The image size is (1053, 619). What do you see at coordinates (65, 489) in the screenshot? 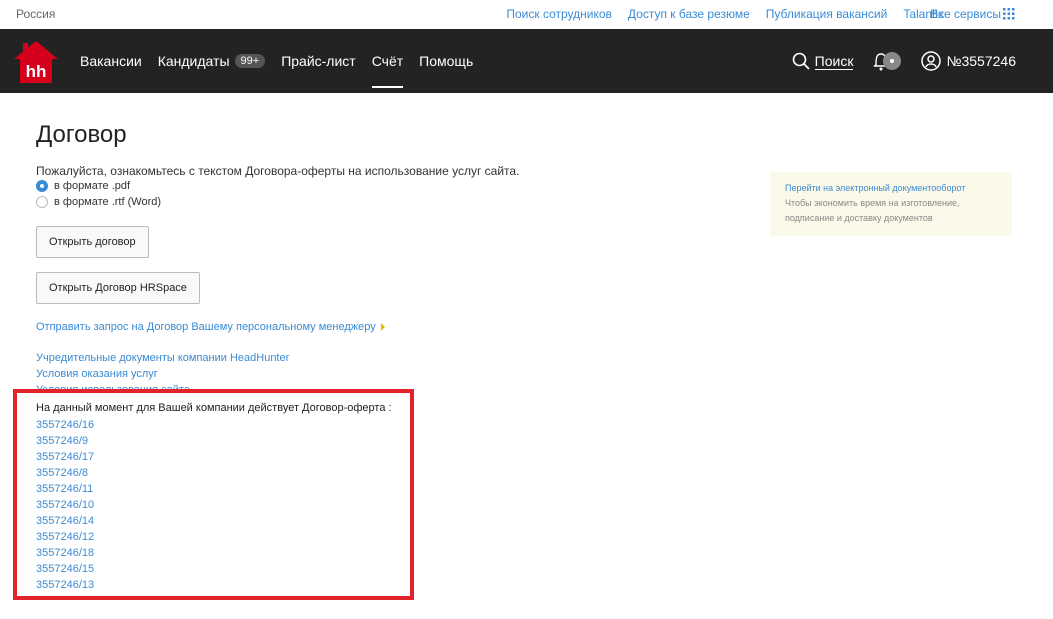
I see `contract-link: 3557246/11` at bounding box center [65, 489].